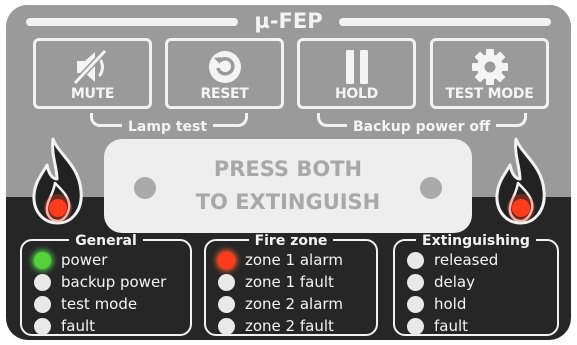  I want to click on speaker-muted-icon, so click(92, 67).